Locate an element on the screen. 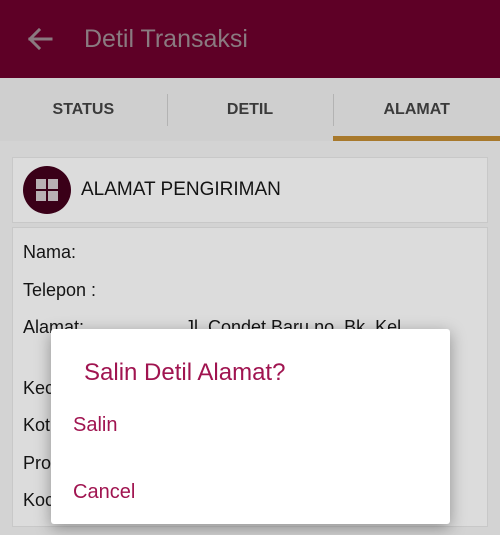 This screenshot has width=500, height=535. tab-status: STATUS is located at coordinates (83, 109).